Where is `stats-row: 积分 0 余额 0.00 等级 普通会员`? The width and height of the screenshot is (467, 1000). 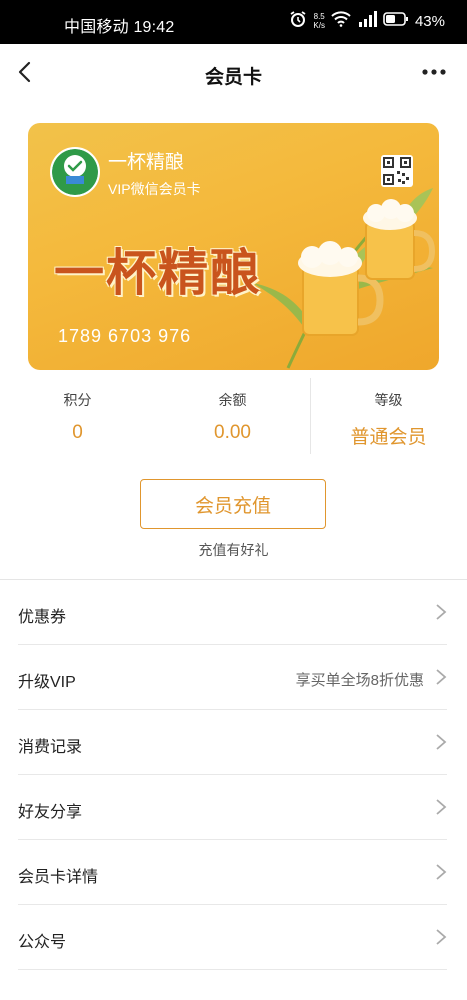
stats-row: 积分 0 余额 0.00 等级 普通会员 is located at coordinates (233, 418).